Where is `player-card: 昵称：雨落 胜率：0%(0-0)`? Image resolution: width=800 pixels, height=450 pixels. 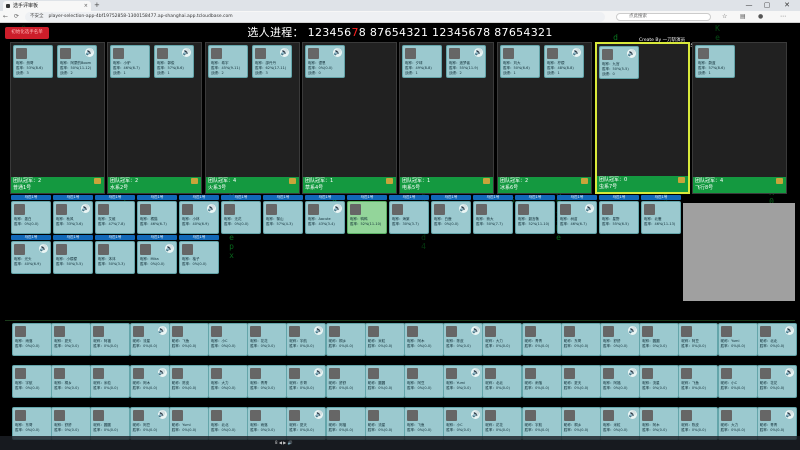 player-card: 昵称：雨落 胜率：0%(0-0) is located at coordinates (32, 339).